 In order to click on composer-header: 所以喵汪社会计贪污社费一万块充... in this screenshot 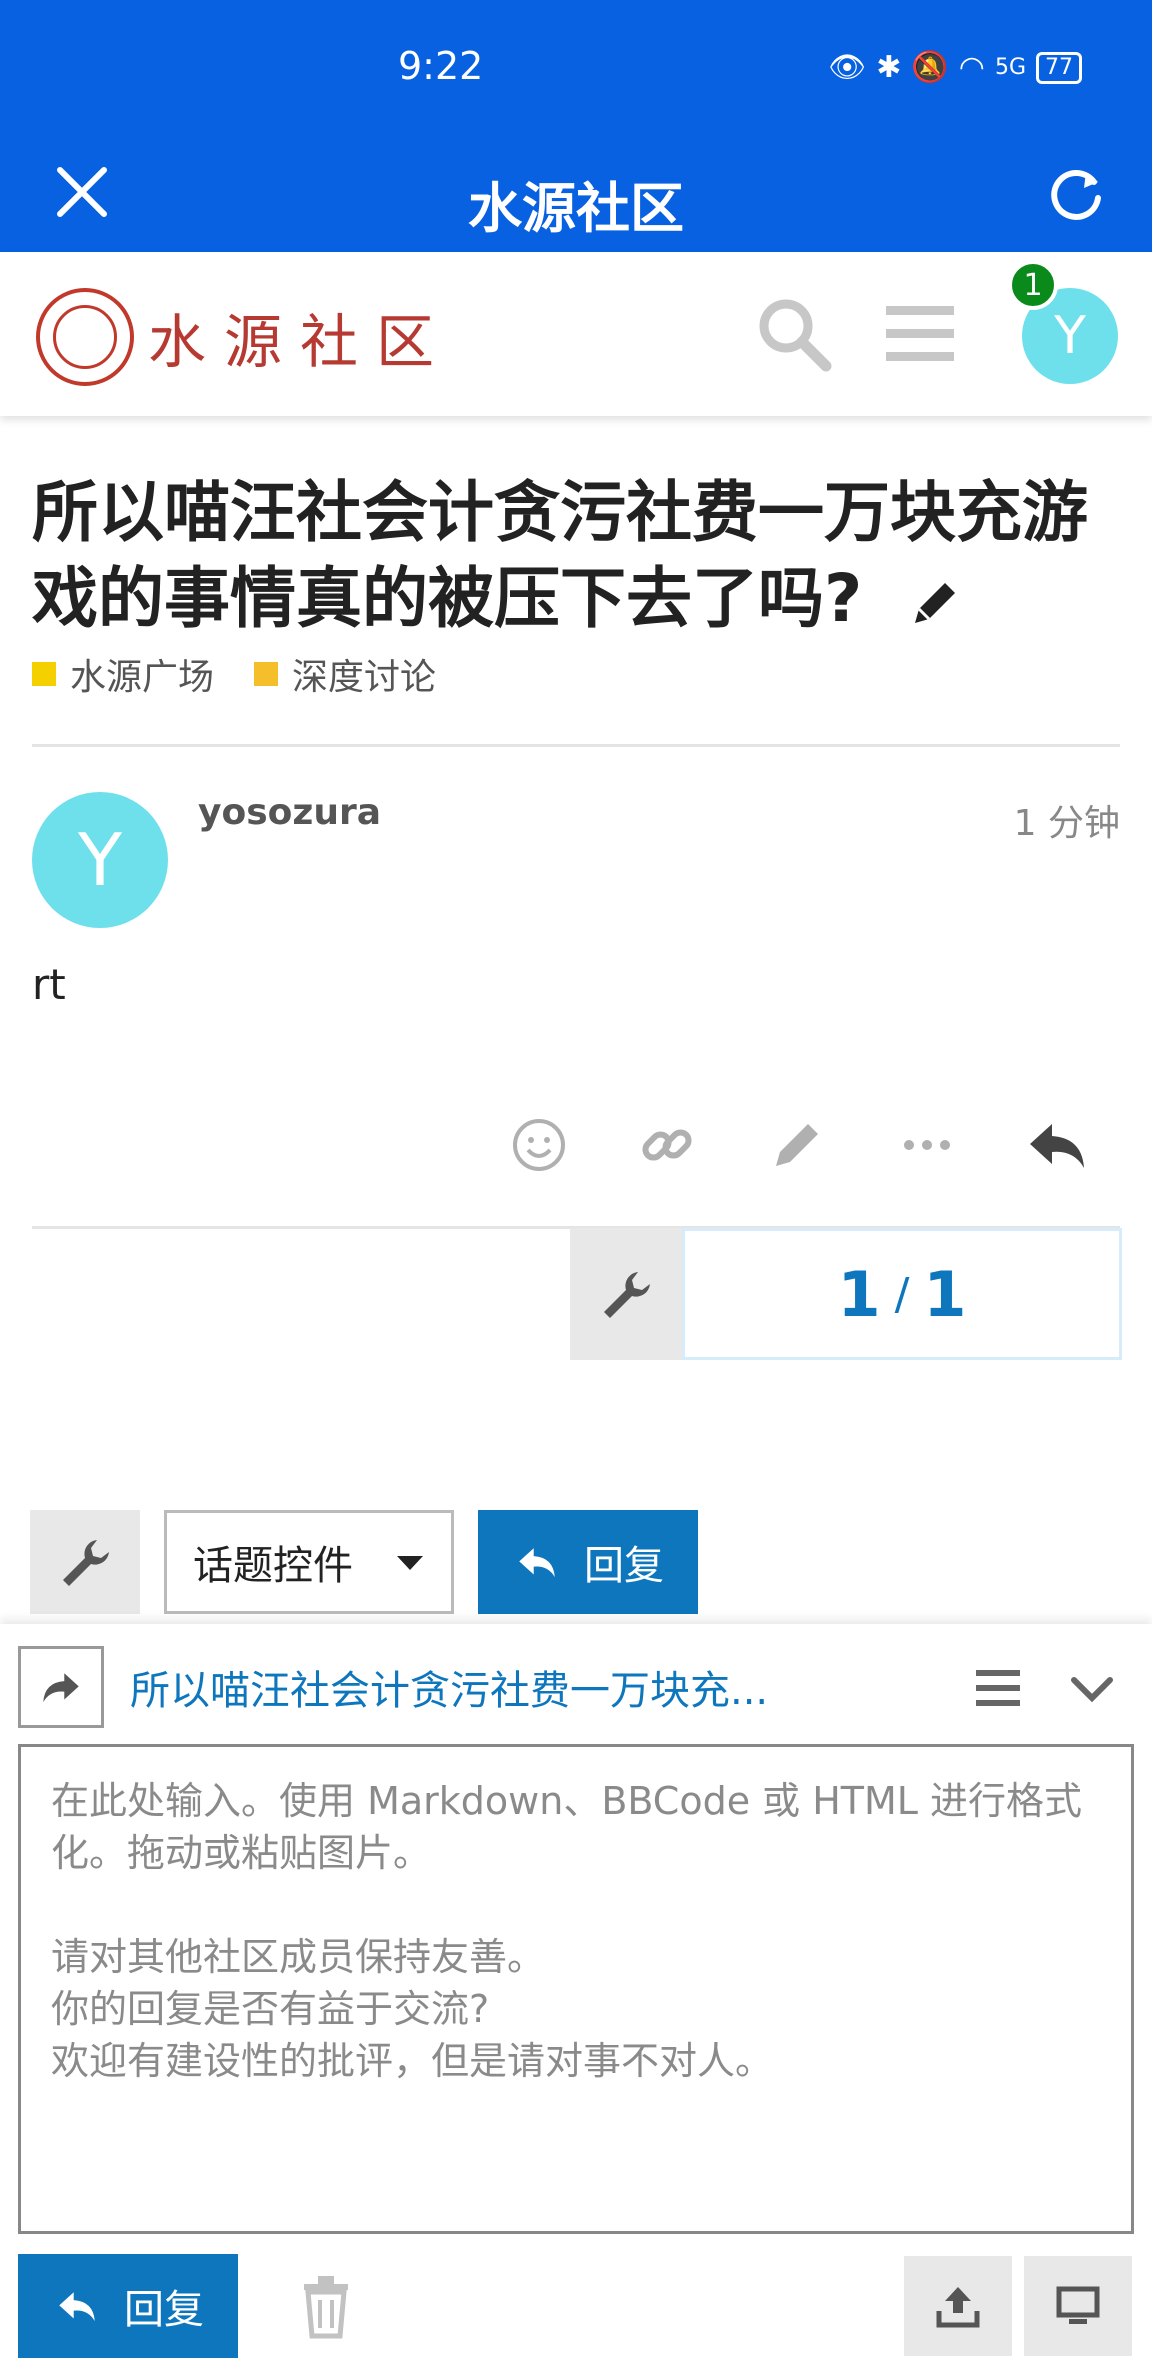, I will do `click(576, 1687)`.